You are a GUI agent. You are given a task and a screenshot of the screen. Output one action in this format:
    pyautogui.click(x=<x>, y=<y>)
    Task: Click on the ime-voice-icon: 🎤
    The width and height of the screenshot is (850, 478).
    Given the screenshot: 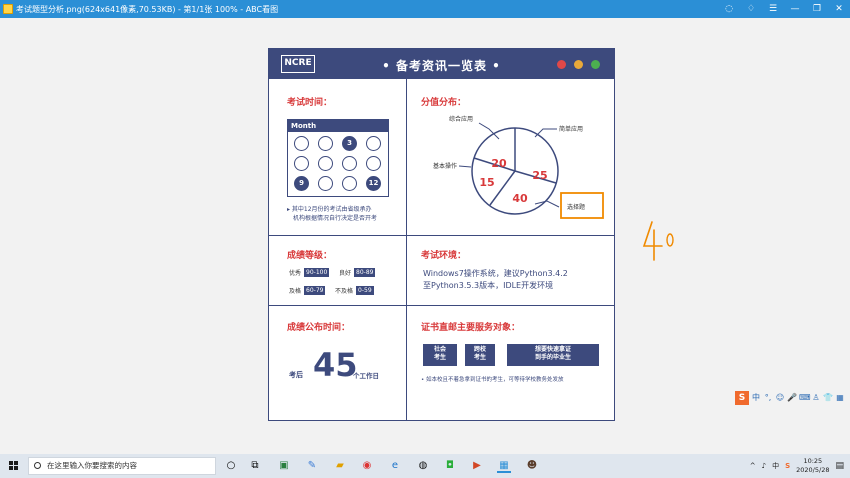 What is the action you would take?
    pyautogui.click(x=792, y=398)
    